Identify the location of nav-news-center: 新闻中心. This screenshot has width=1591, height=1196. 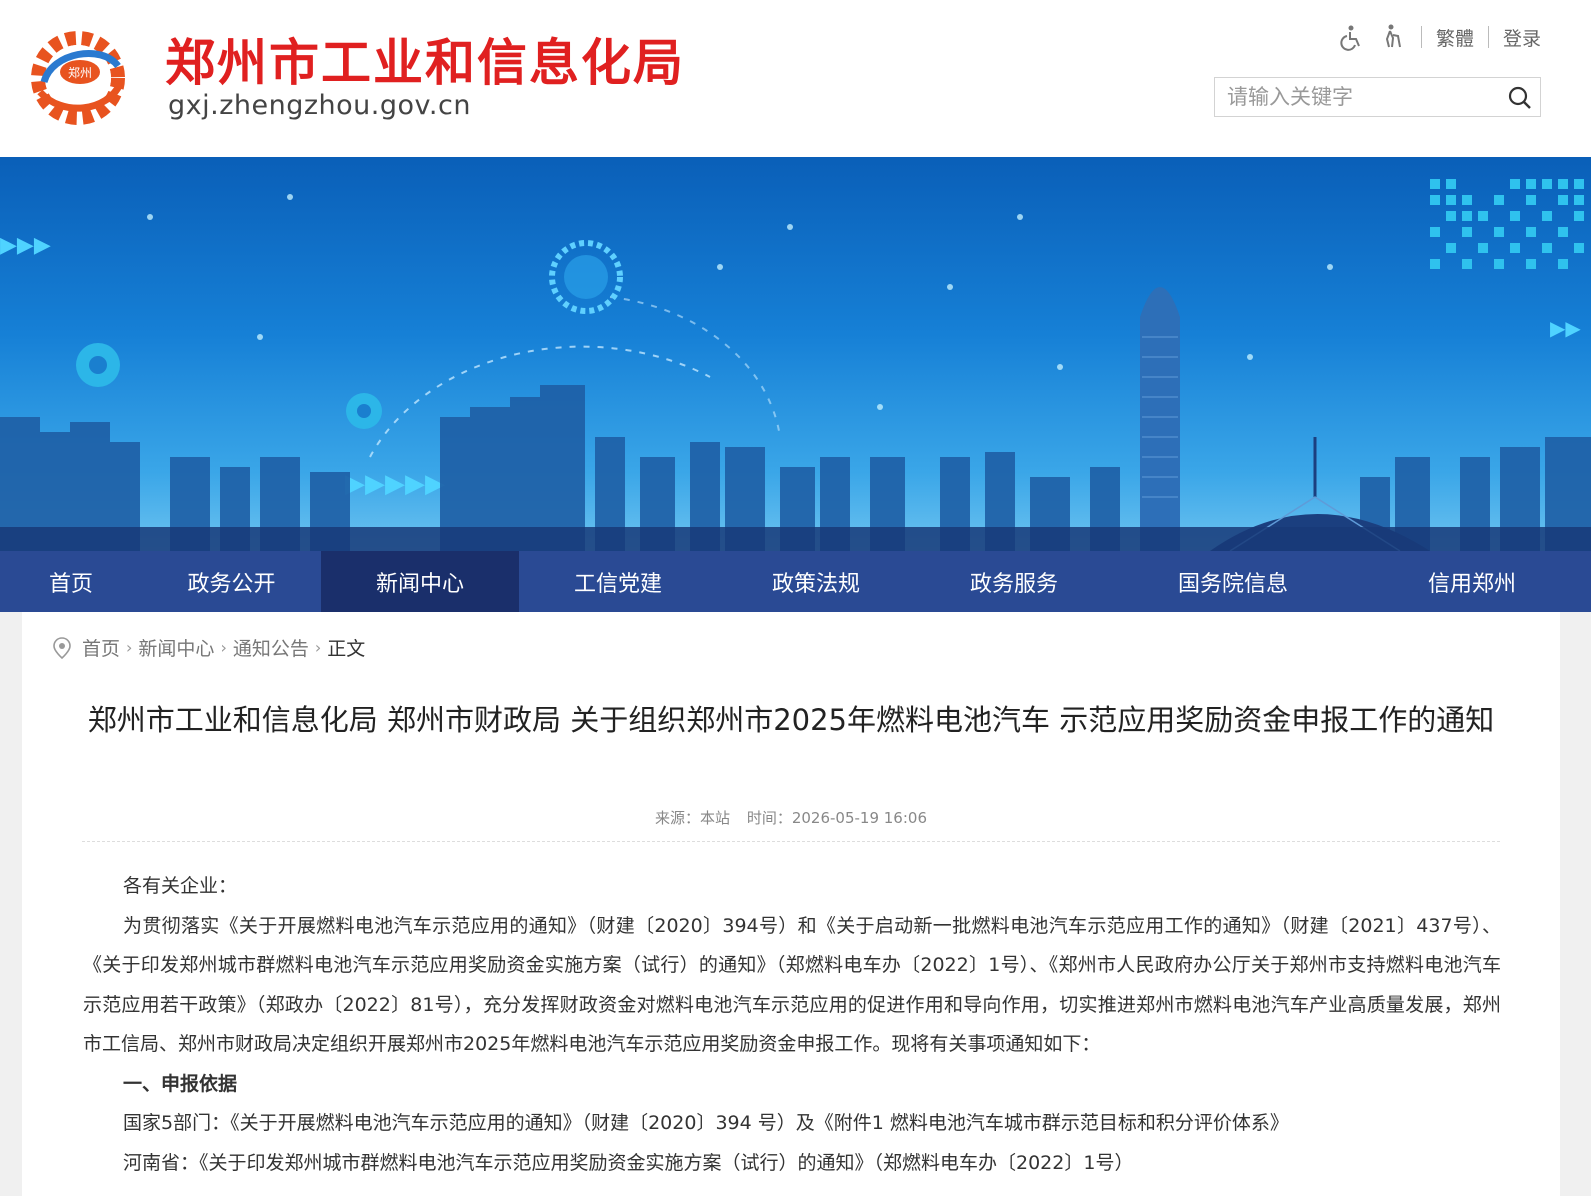
(420, 581).